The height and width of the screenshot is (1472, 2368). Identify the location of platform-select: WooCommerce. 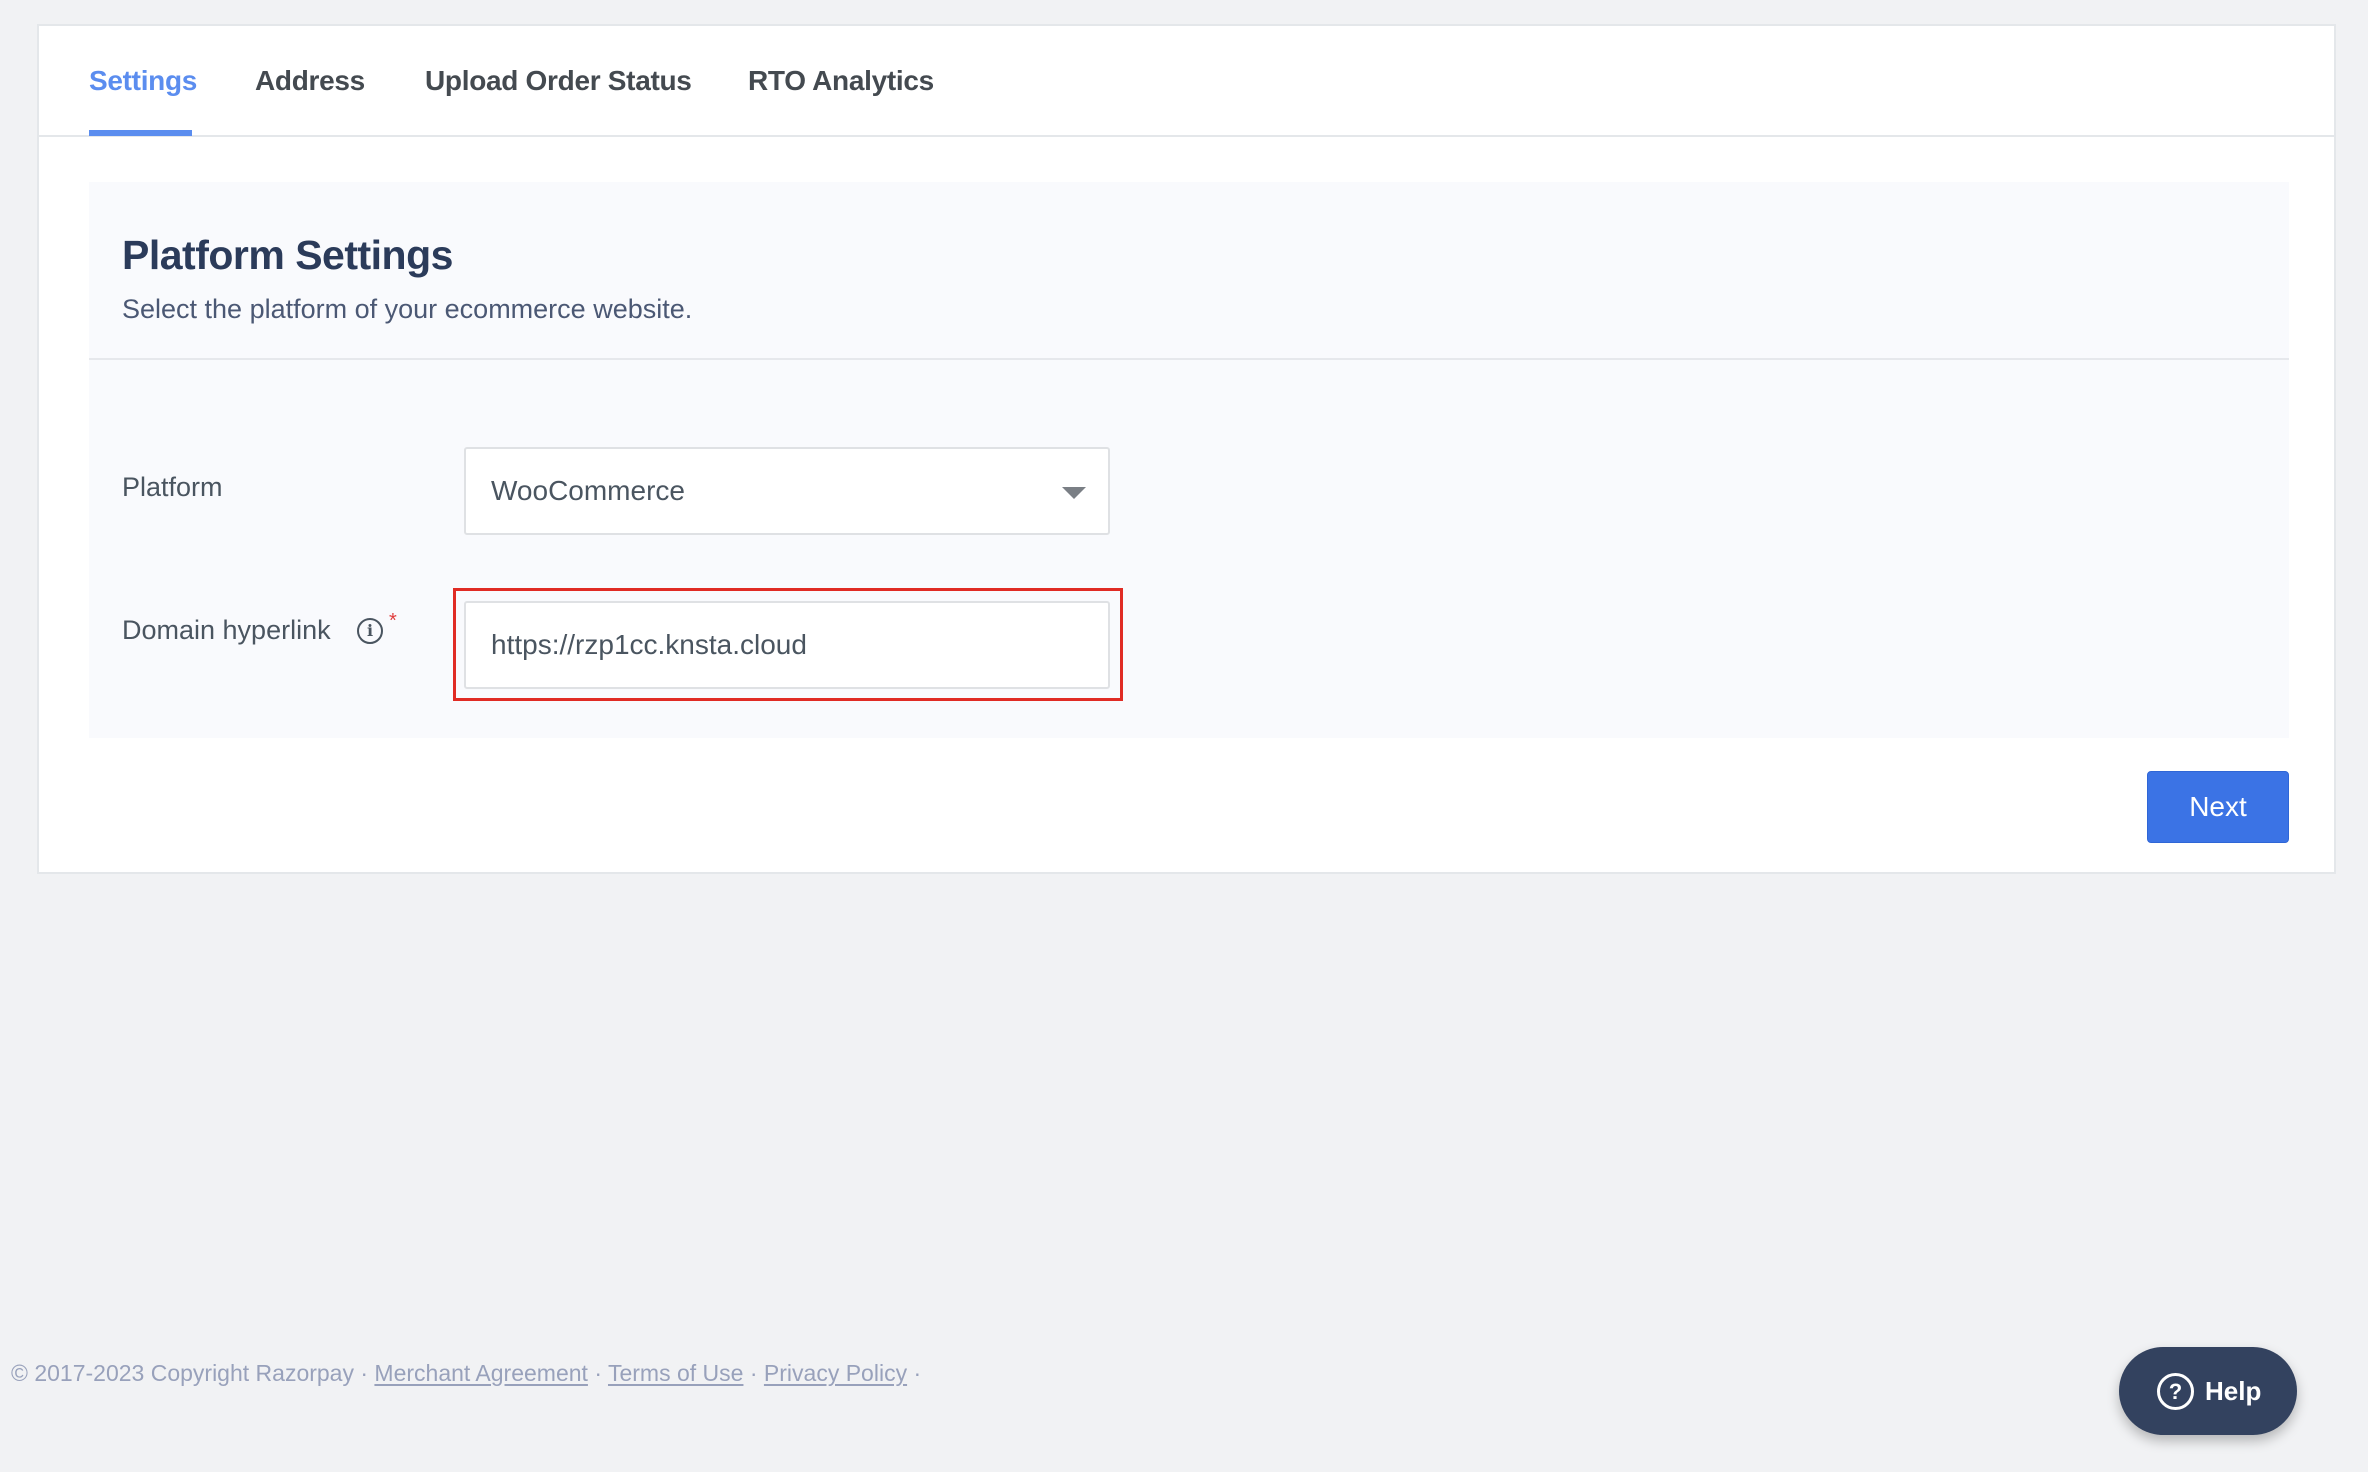
(787, 491).